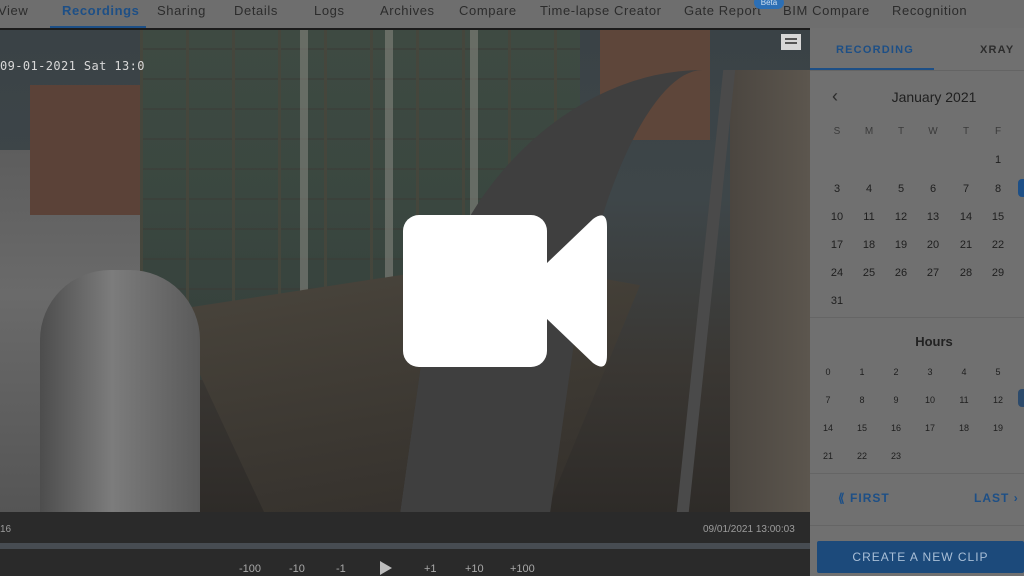 This screenshot has width=1024, height=576. Describe the element at coordinates (826, 10) in the screenshot. I see `tab-bim-compare: BIM Compare` at that location.